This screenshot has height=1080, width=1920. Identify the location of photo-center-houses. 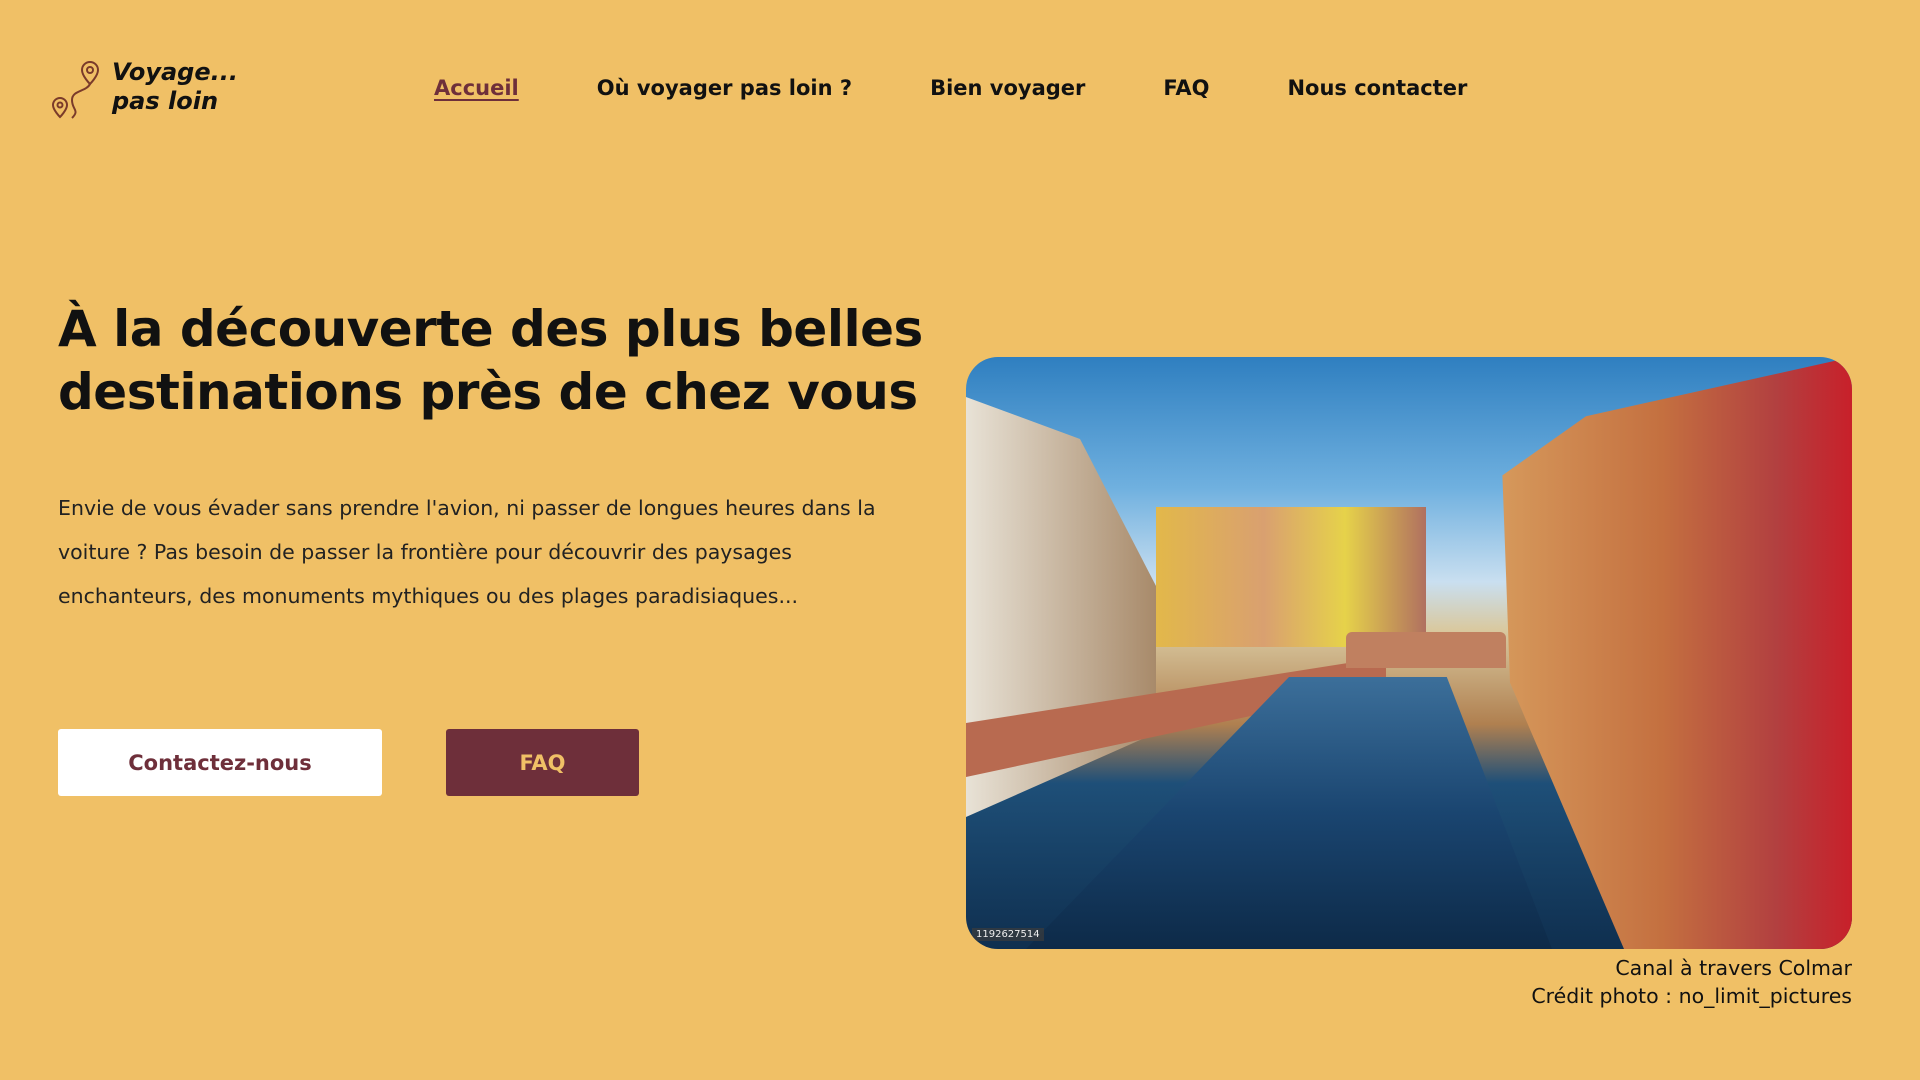
(1291, 577).